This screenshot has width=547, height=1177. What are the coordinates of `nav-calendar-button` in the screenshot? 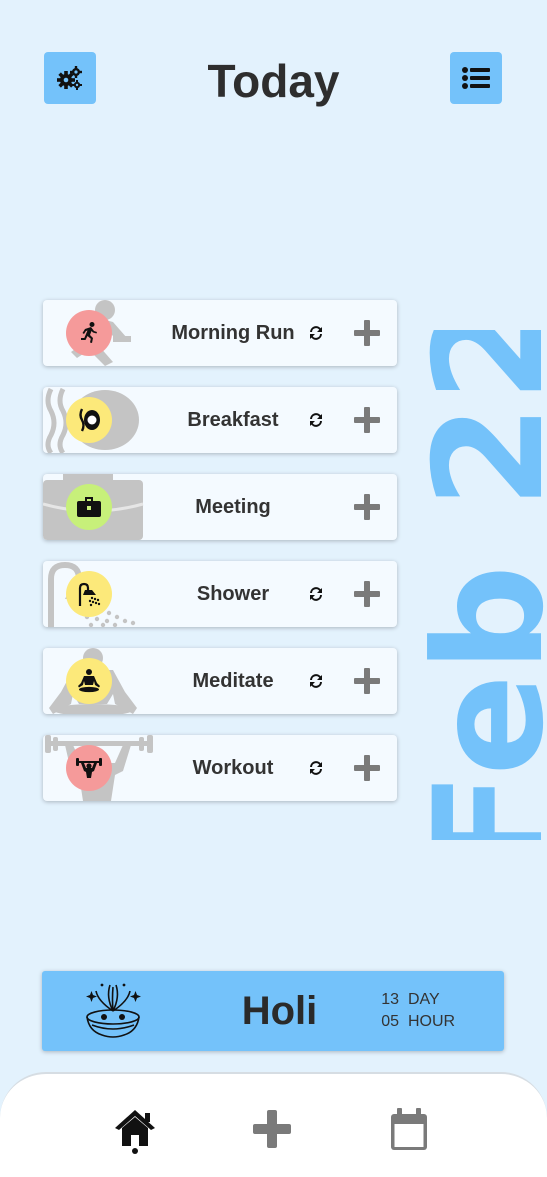 It's located at (409, 1130).